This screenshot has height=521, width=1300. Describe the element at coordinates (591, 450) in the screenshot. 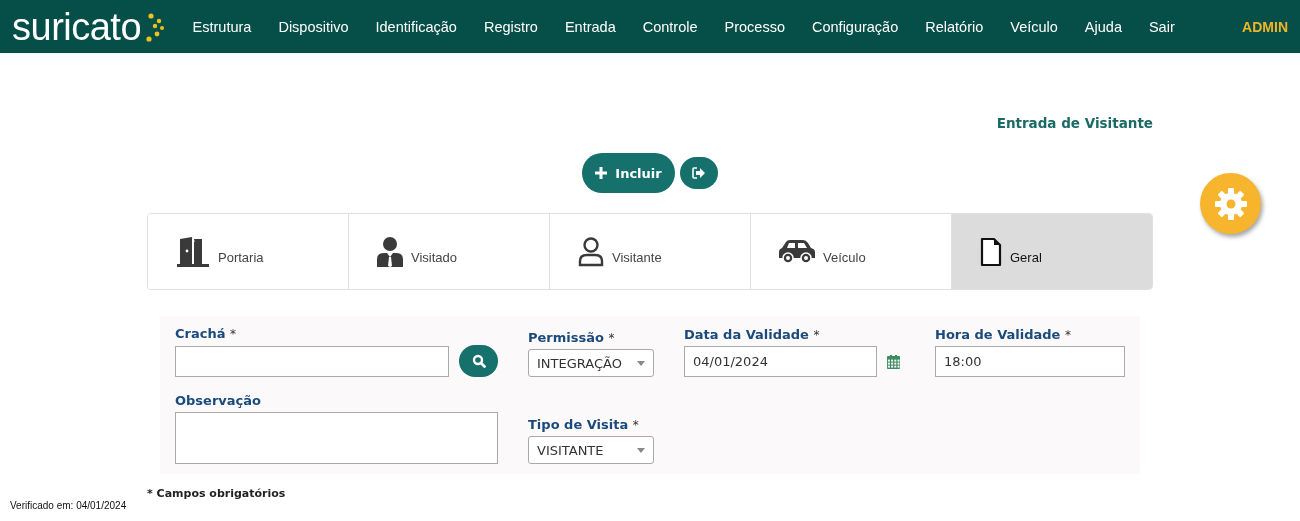

I see `select-dropdown: VISITANTE` at that location.